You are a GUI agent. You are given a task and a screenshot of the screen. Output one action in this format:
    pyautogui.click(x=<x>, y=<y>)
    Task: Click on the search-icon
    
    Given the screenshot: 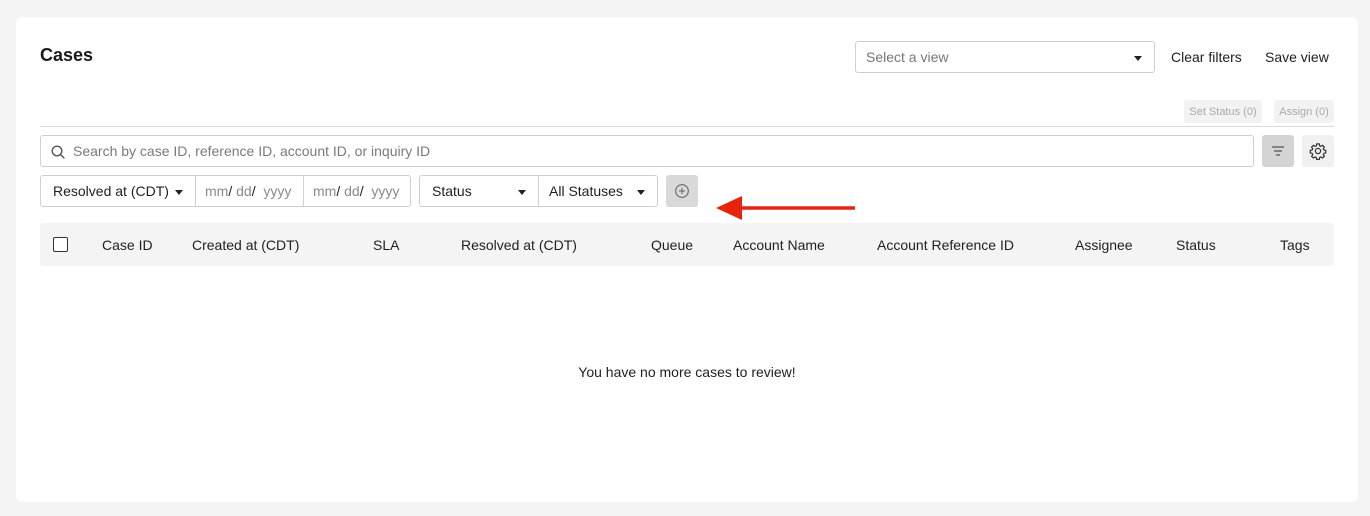 What is the action you would take?
    pyautogui.click(x=58, y=152)
    